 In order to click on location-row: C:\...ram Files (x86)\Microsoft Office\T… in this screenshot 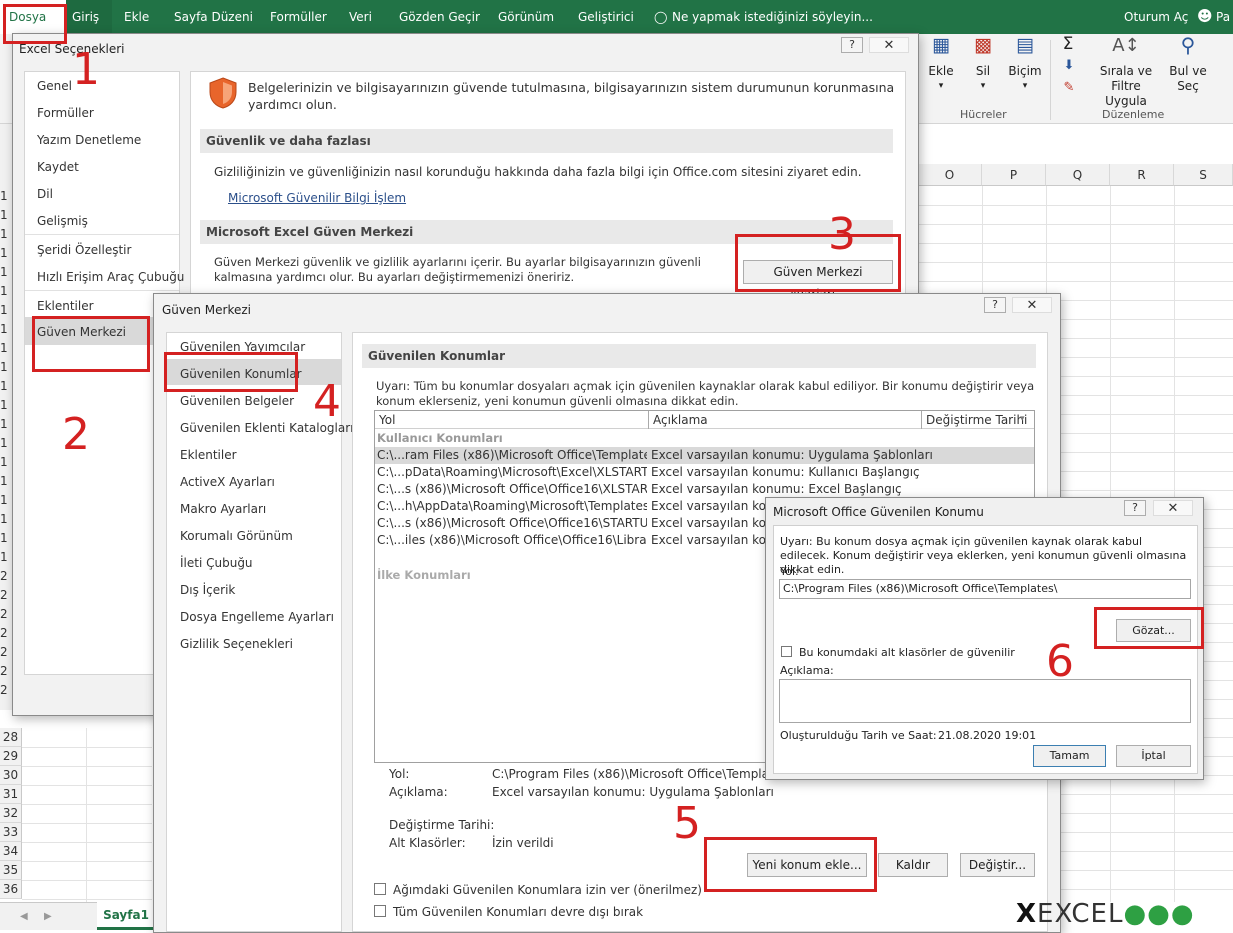, I will do `click(705, 455)`.